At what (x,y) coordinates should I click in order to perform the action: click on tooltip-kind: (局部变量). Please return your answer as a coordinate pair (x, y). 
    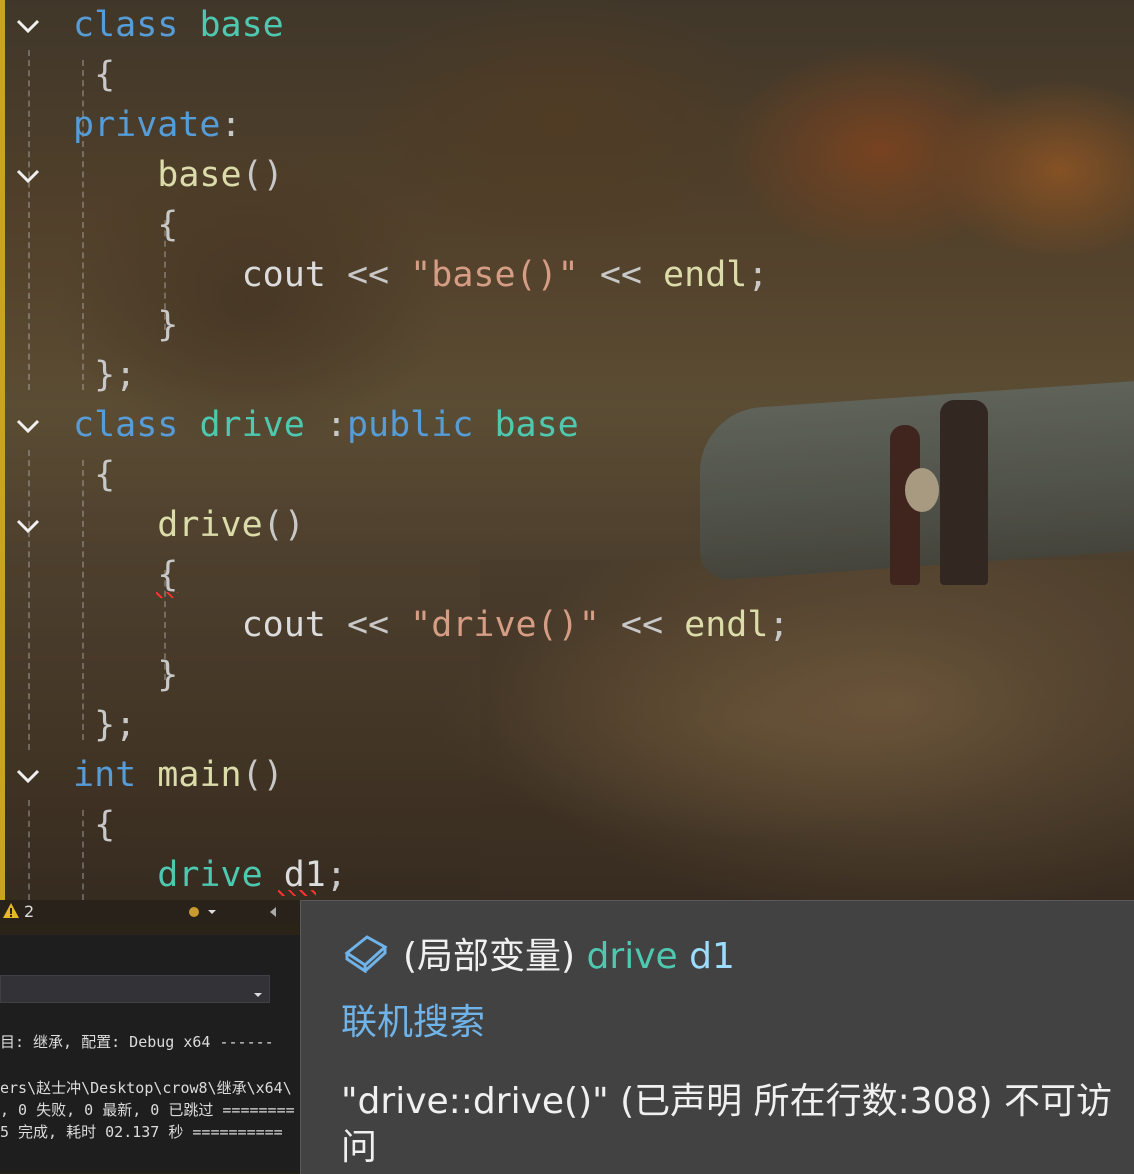
    Looking at the image, I should click on (495, 956).